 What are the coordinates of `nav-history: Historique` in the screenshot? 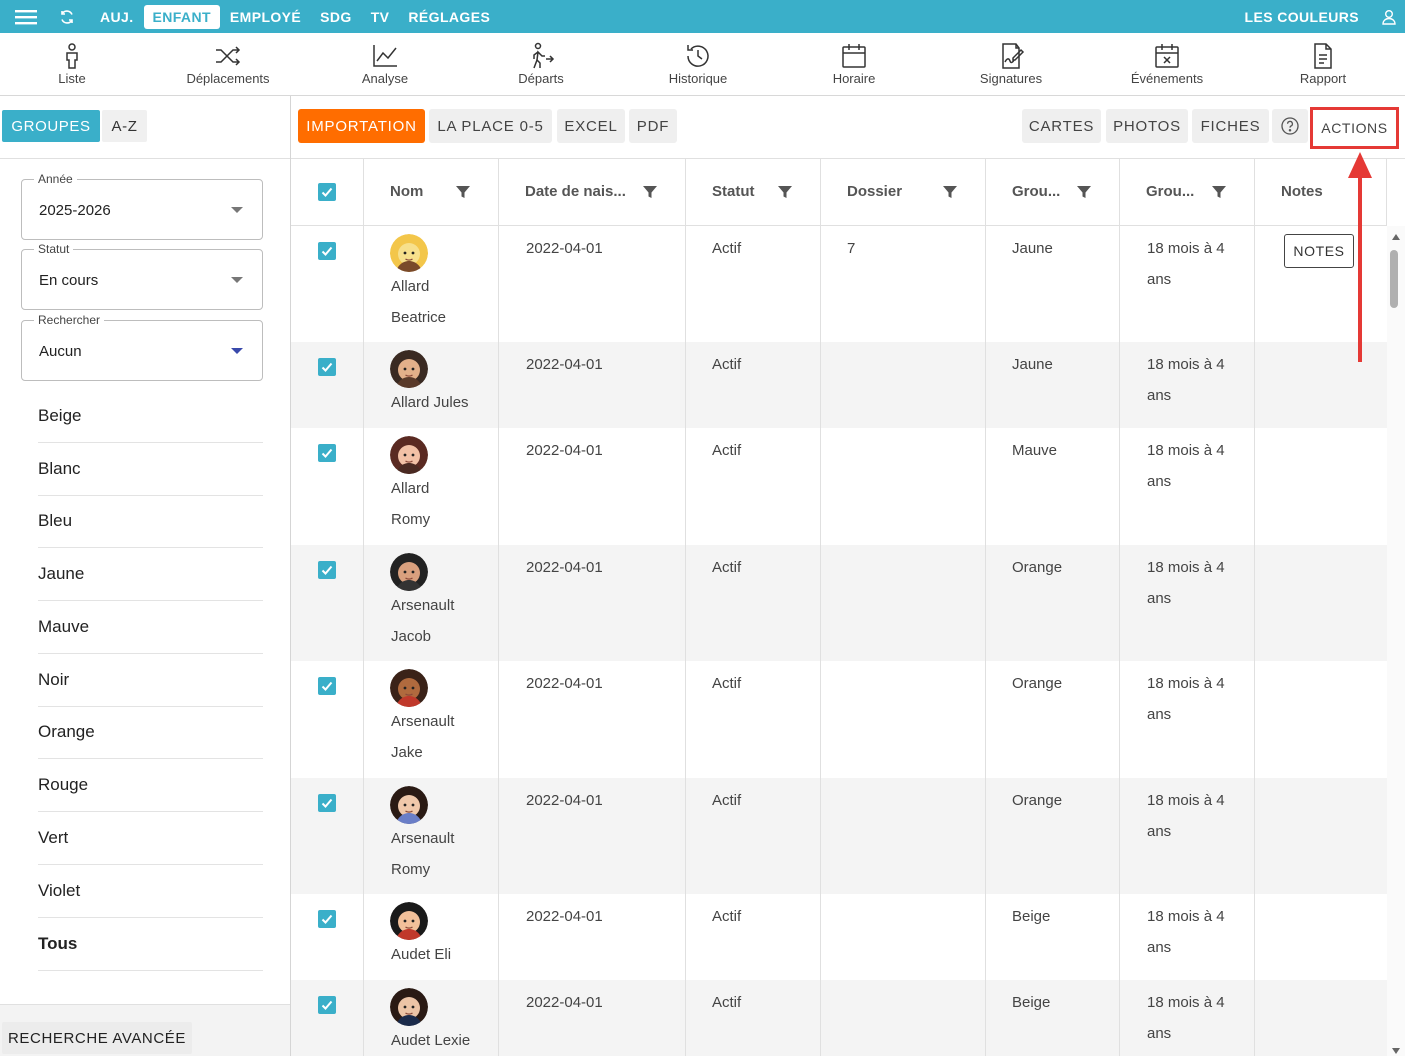 It's located at (698, 64).